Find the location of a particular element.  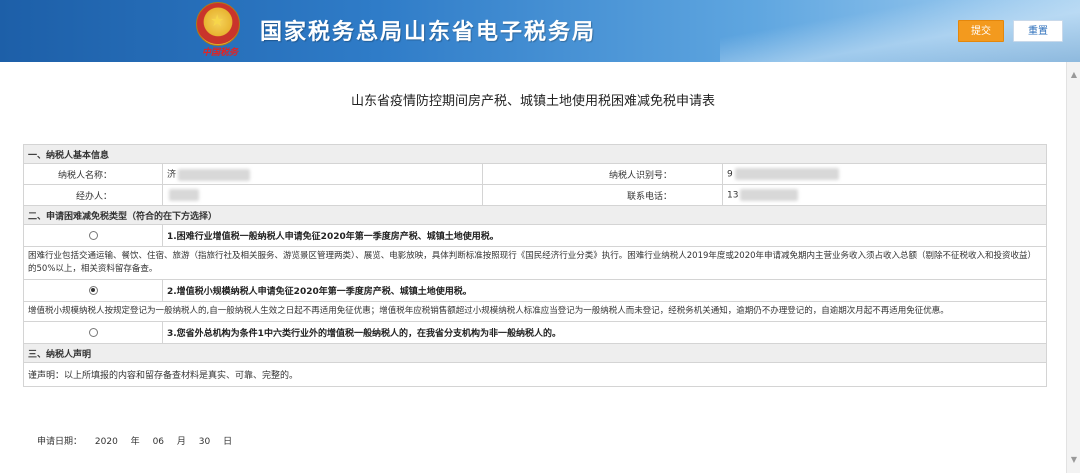

option-1-label: 1.困难行业增值税一般纳税人申请免征2020年第一季度房产税、城镇土地使用税。 is located at coordinates (604, 235).